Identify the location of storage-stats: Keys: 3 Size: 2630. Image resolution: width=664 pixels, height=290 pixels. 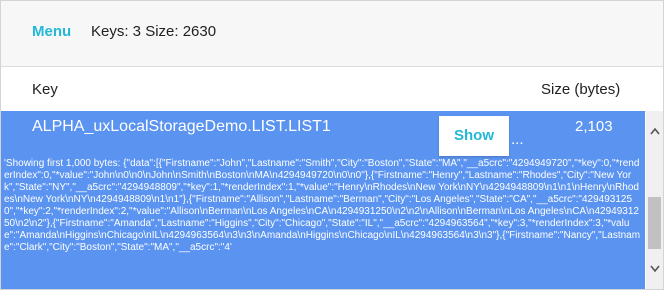
(154, 31).